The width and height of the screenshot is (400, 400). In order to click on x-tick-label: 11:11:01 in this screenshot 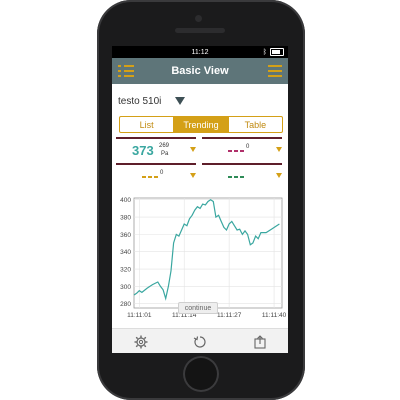, I will do `click(139, 315)`.